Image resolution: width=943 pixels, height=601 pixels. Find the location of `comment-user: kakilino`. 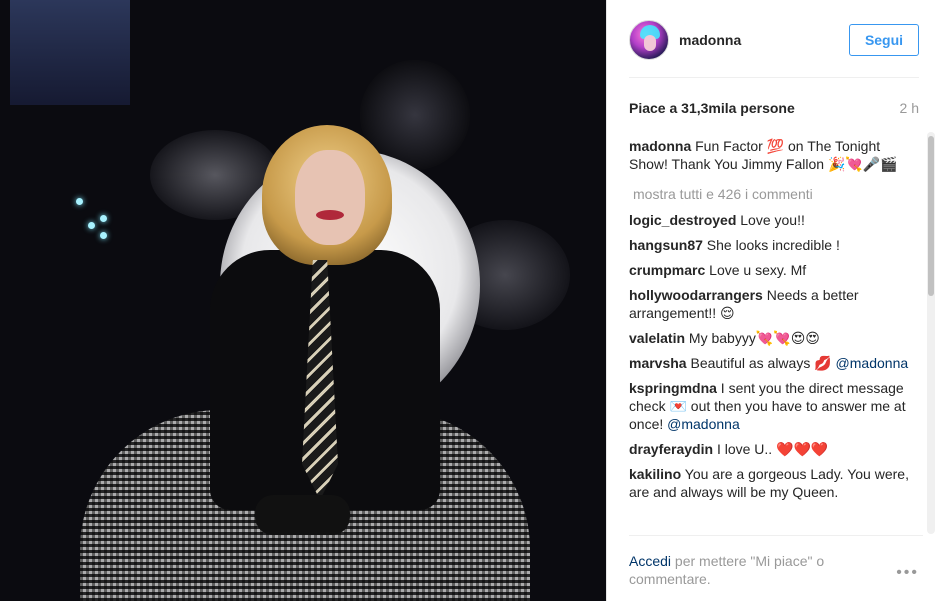

comment-user: kakilino is located at coordinates (655, 474).